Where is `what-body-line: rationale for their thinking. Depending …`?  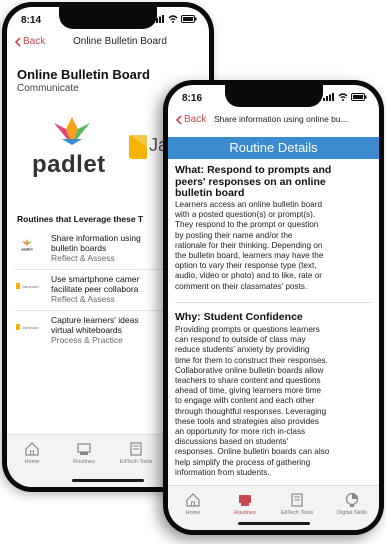 what-body-line: rationale for their thinking. Depending … is located at coordinates (249, 245).